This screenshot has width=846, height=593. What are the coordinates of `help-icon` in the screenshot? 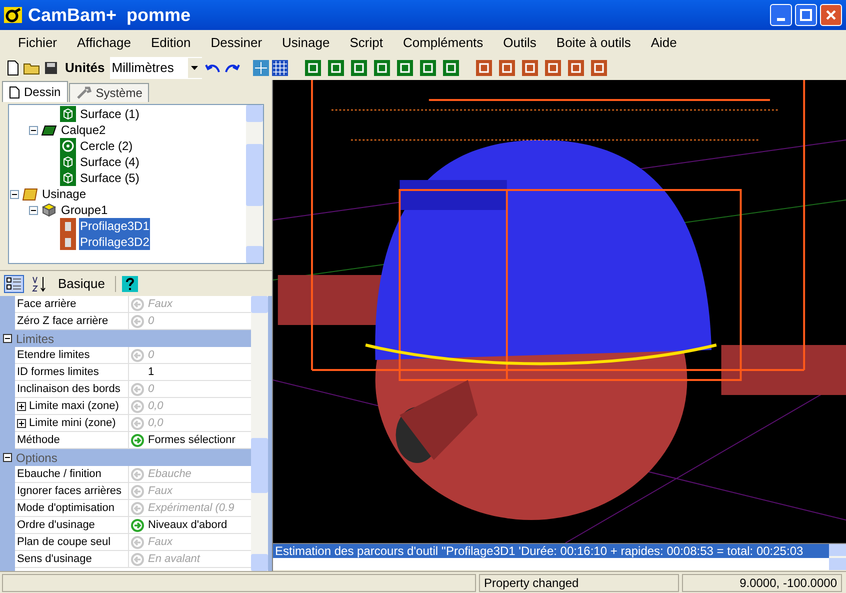 It's located at (130, 284).